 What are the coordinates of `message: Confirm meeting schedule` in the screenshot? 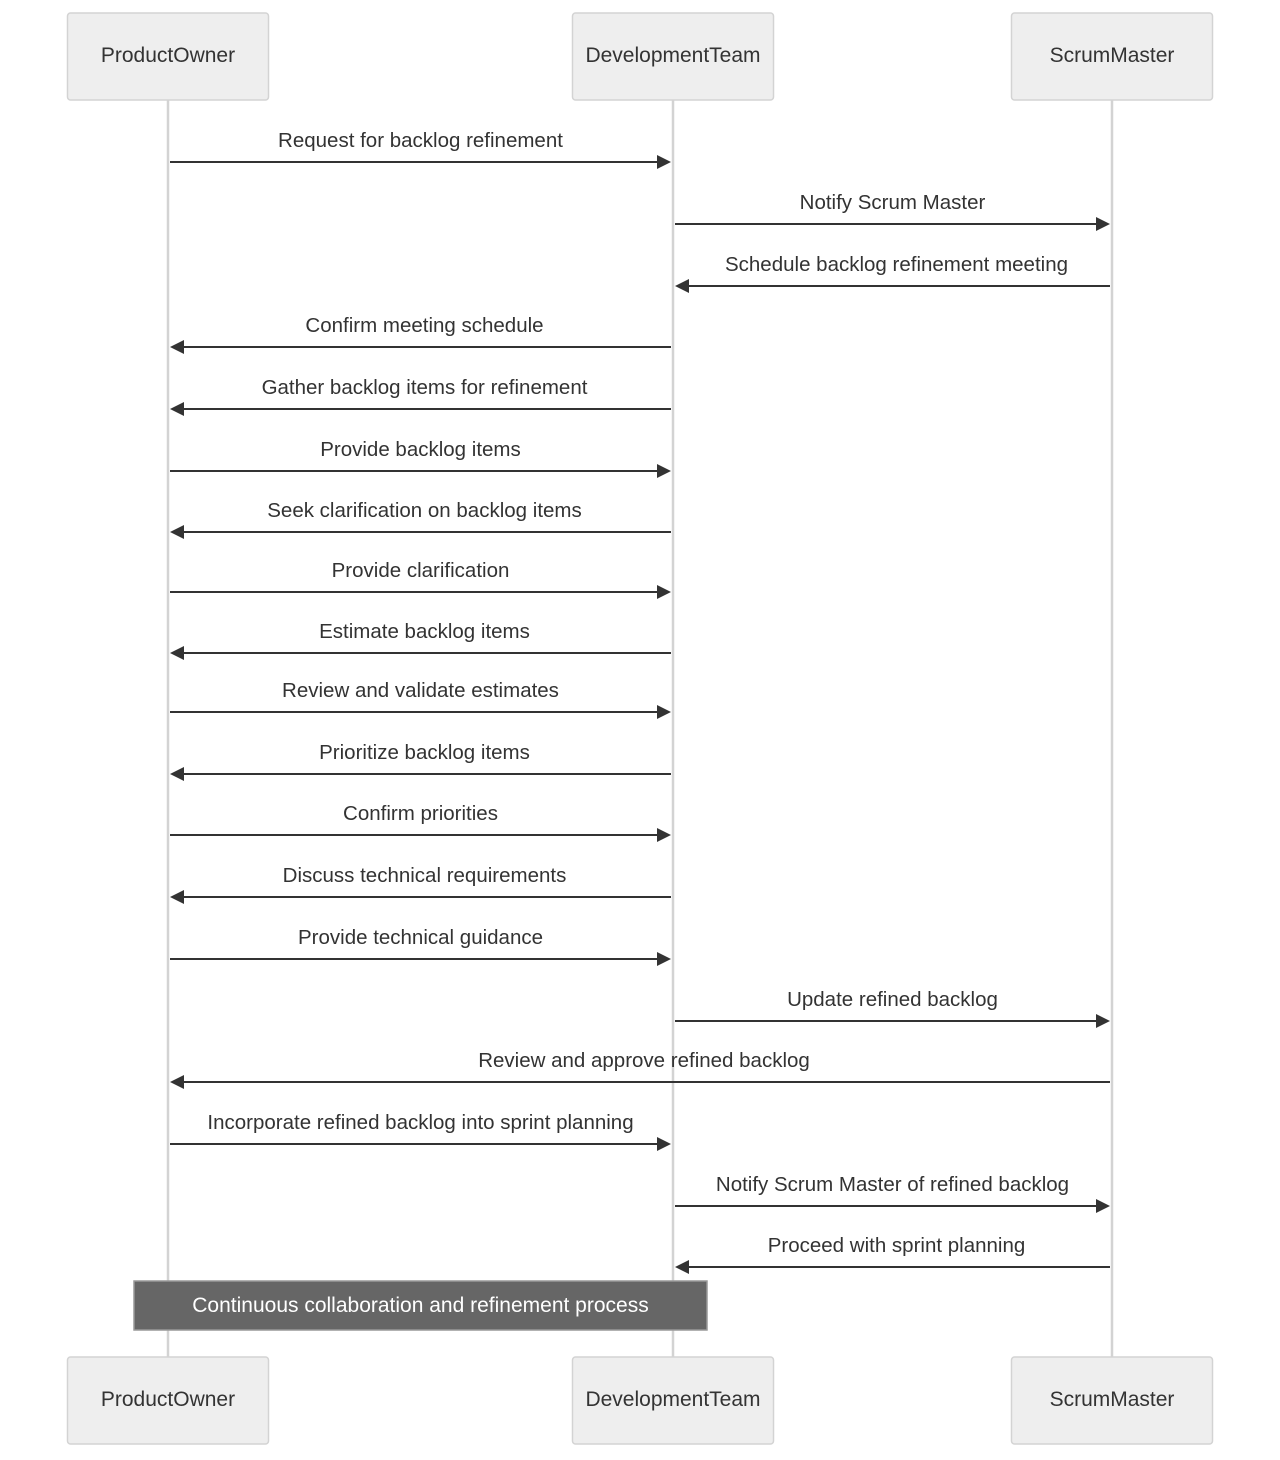 It's located at (420, 334).